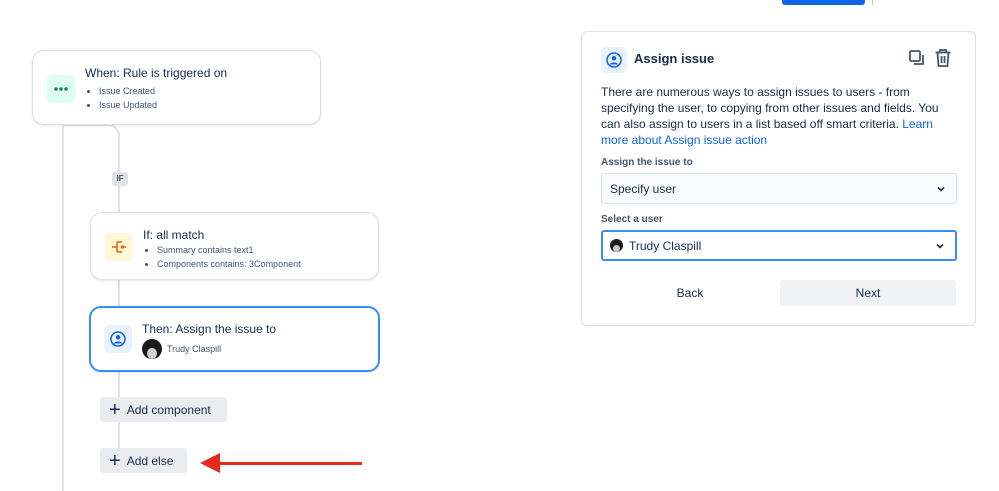 This screenshot has width=999, height=491. I want to click on next-button: Next, so click(868, 293).